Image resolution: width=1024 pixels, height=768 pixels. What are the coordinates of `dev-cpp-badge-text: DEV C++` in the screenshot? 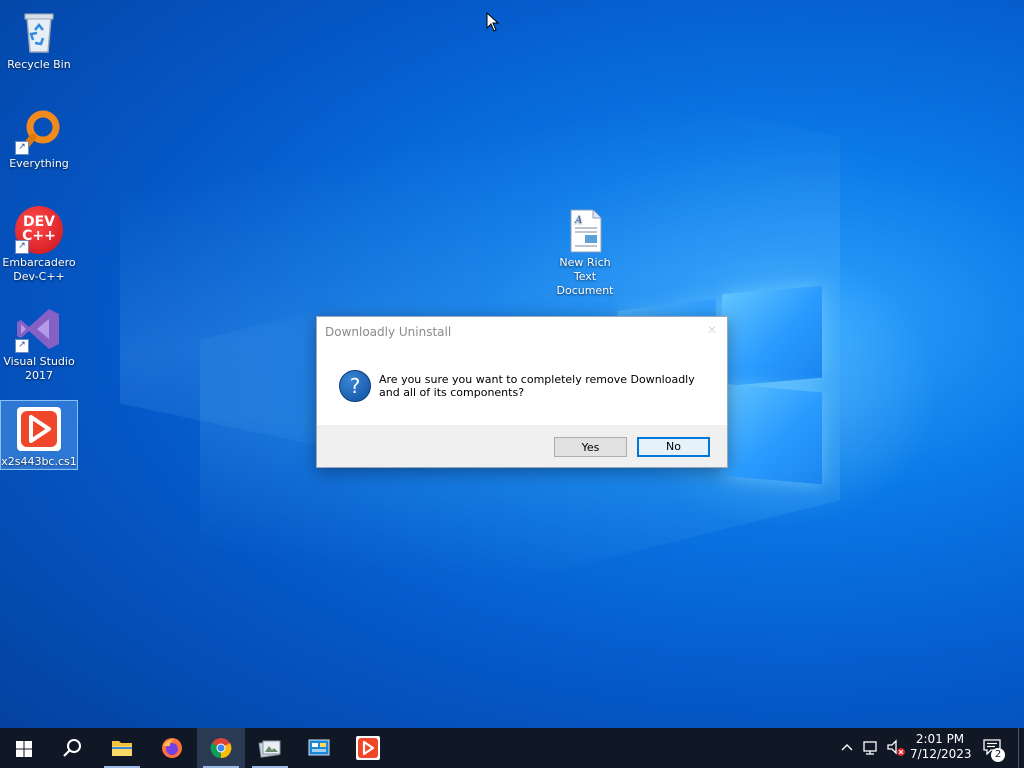 It's located at (39, 229).